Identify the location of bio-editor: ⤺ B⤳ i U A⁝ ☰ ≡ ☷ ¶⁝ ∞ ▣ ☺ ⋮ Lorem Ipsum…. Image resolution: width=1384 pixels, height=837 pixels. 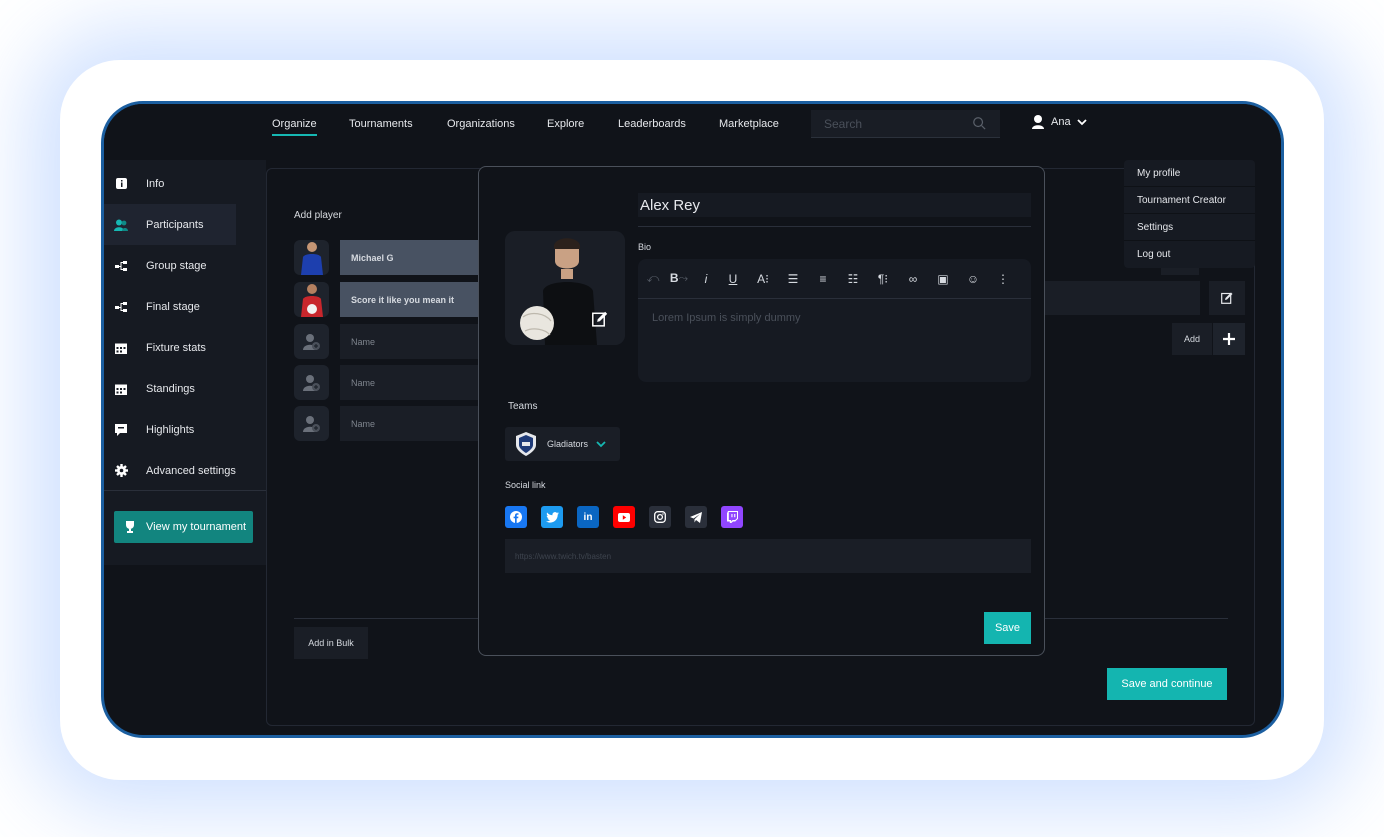
(834, 320).